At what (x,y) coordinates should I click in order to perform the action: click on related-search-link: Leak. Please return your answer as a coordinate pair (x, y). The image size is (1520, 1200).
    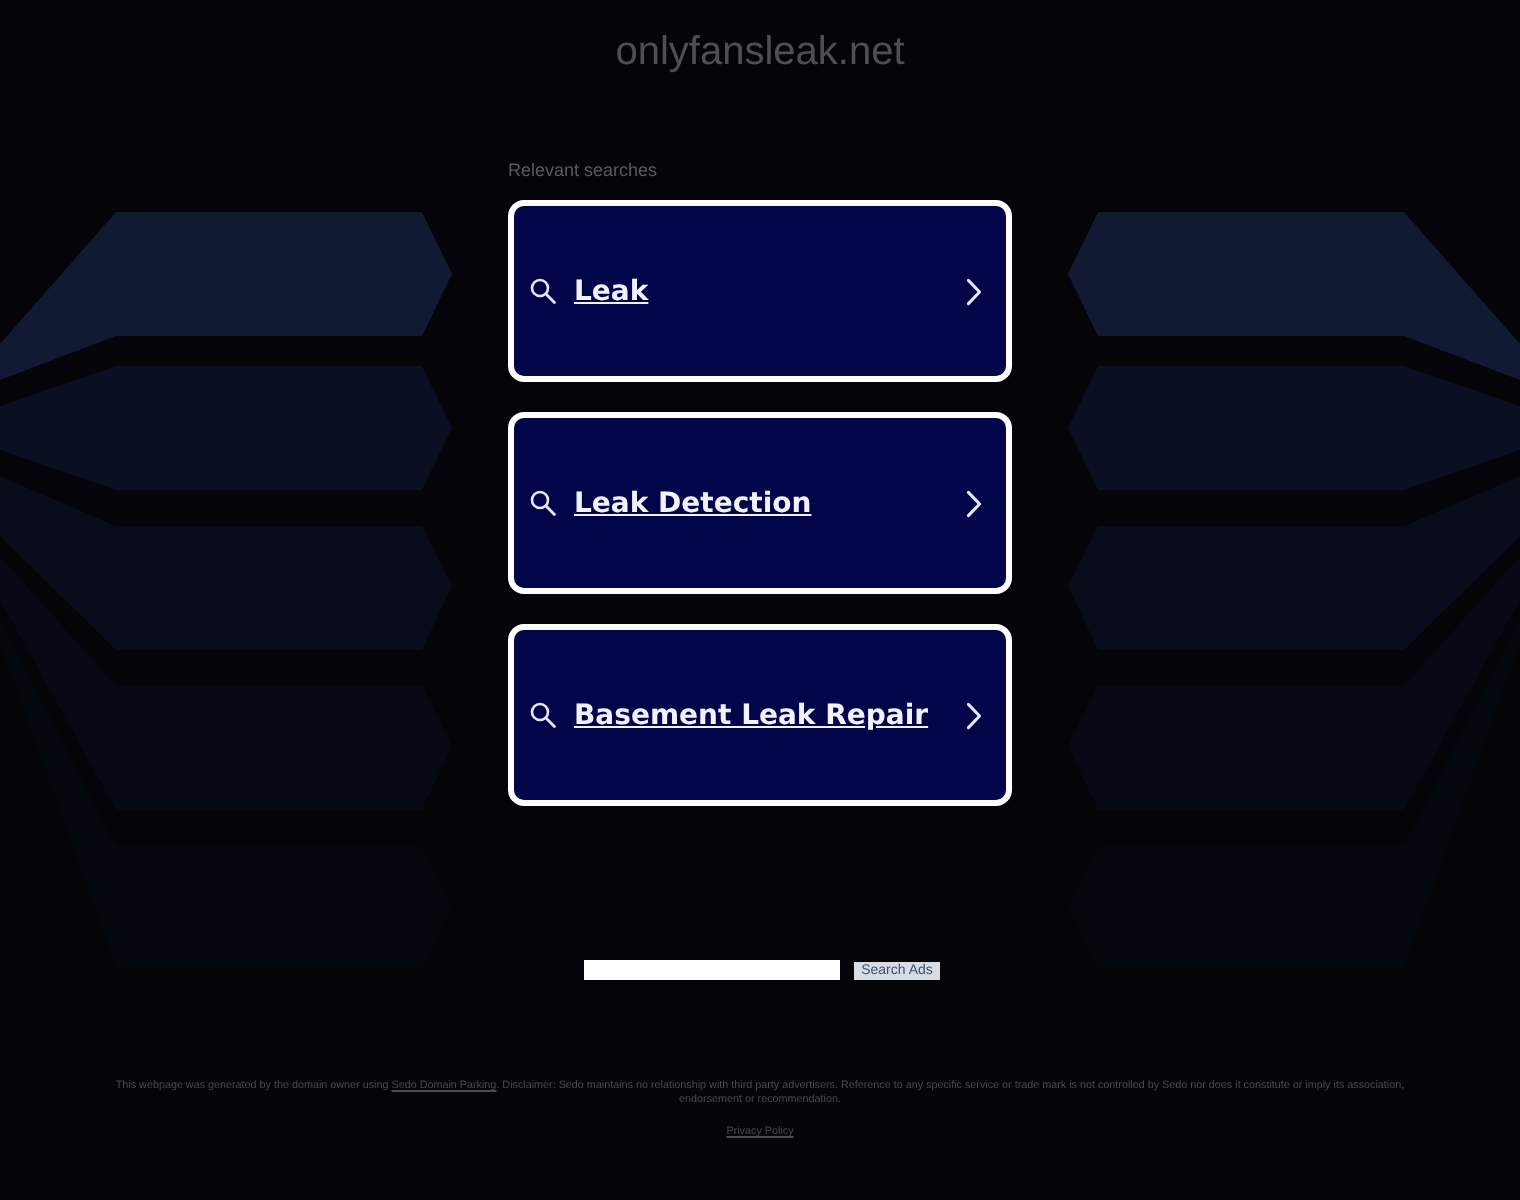
    Looking at the image, I should click on (760, 291).